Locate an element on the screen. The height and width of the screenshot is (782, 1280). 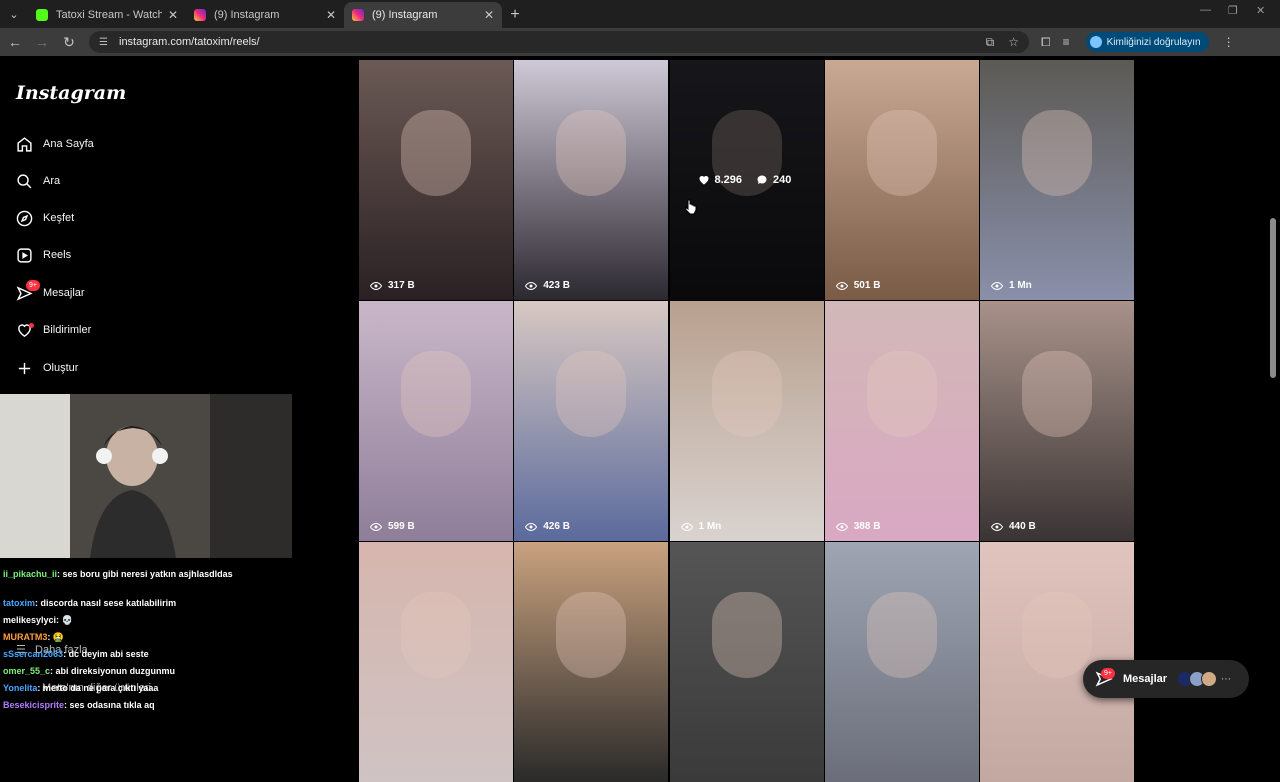
webcam-overlay is located at coordinates (146, 476).